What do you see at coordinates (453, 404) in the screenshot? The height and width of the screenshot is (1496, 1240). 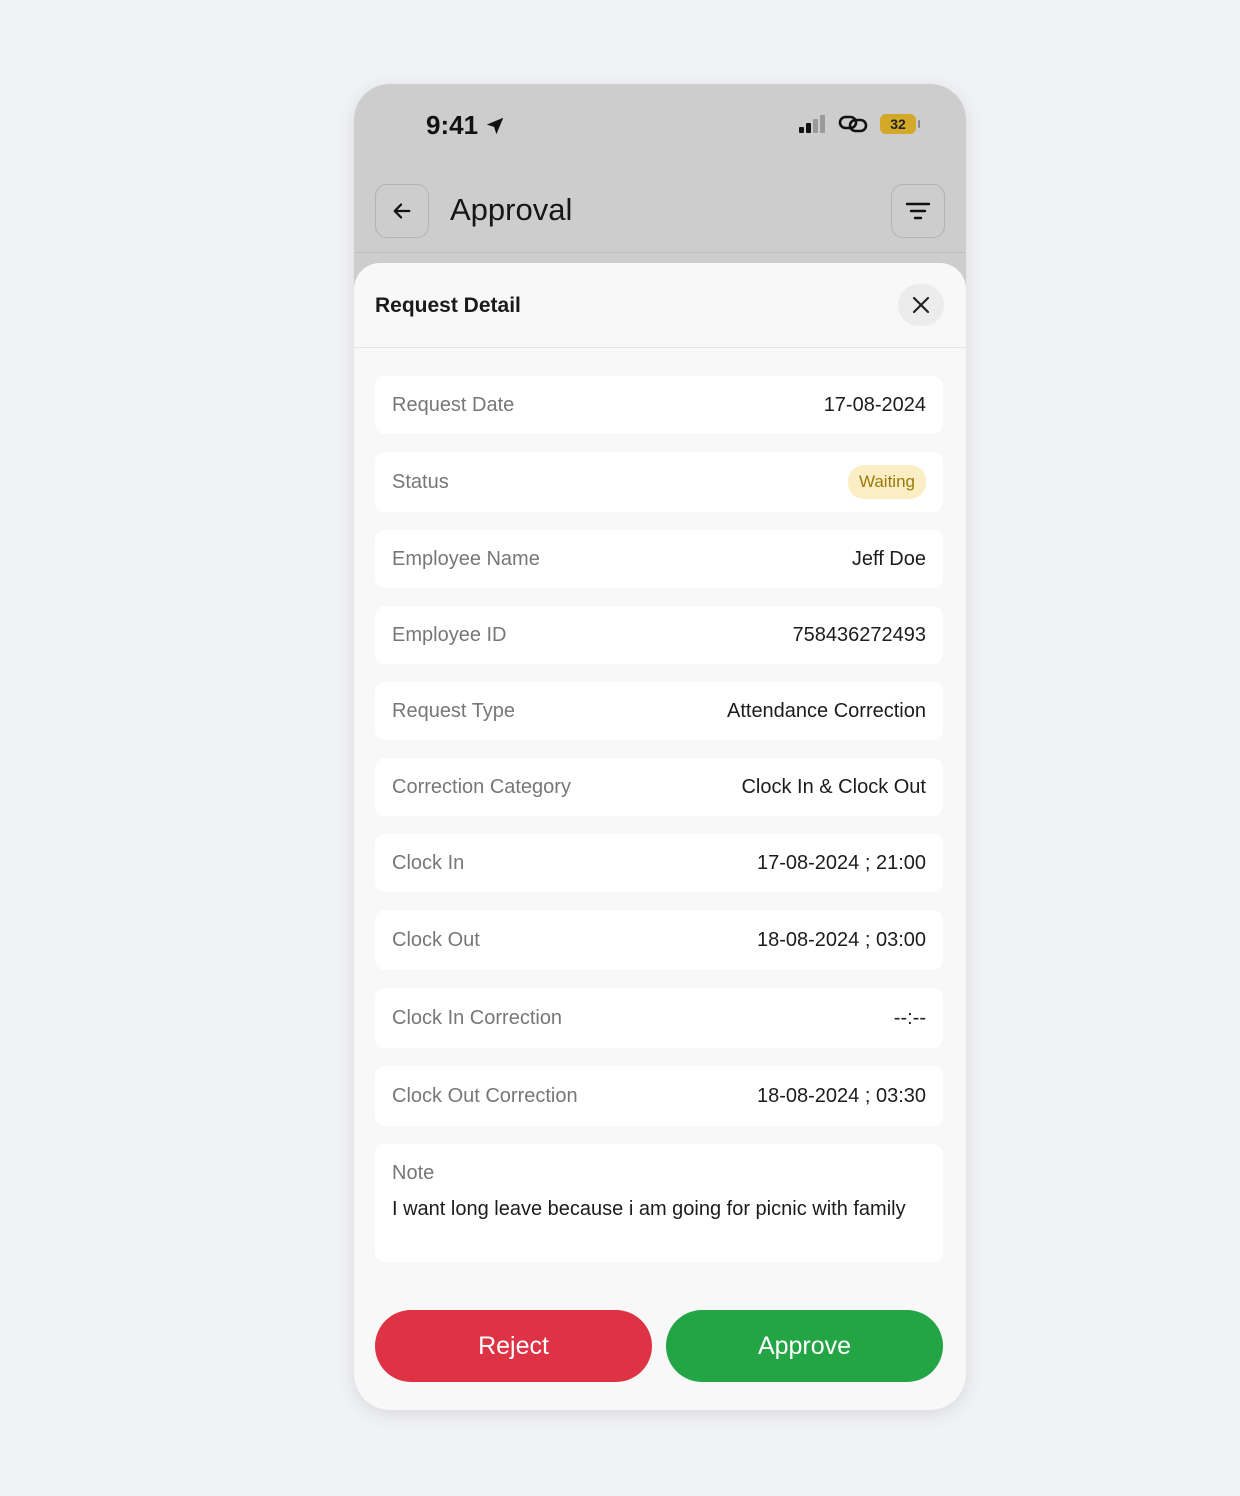 I see `row-label: Request Date` at bounding box center [453, 404].